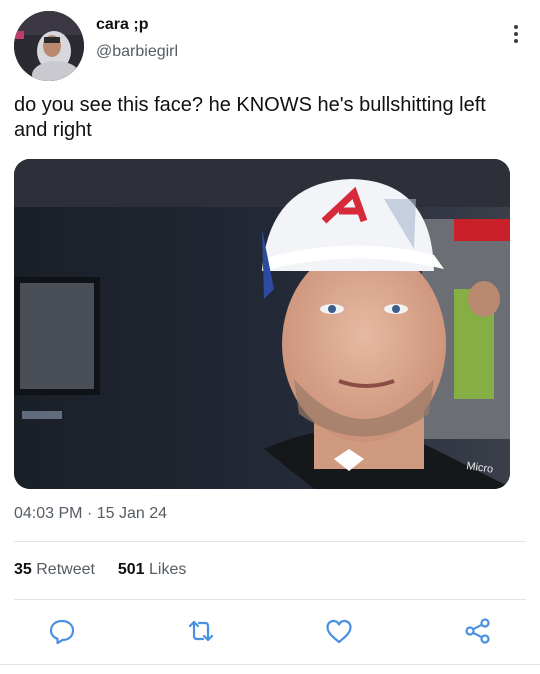 The height and width of the screenshot is (674, 540). Describe the element at coordinates (131, 513) in the screenshot. I see `tweet-date: 15 Jan 24` at that location.